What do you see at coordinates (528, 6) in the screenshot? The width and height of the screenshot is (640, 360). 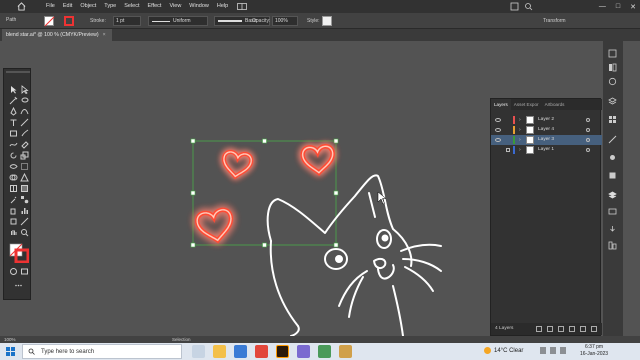 I see `search-icon` at bounding box center [528, 6].